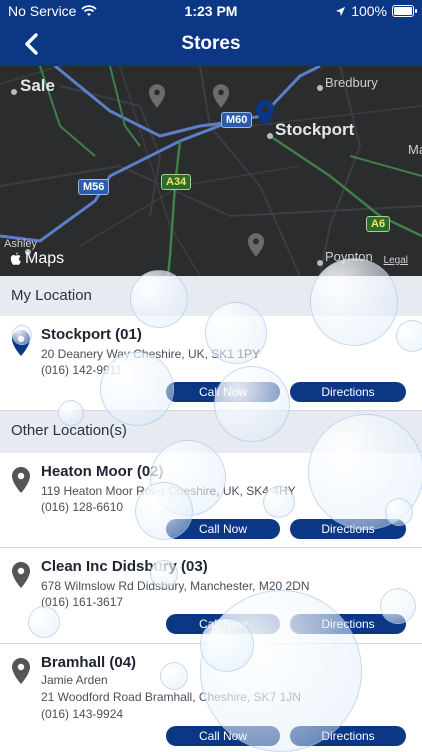  What do you see at coordinates (211, 296) in the screenshot?
I see `section-header-my-location: My Location` at bounding box center [211, 296].